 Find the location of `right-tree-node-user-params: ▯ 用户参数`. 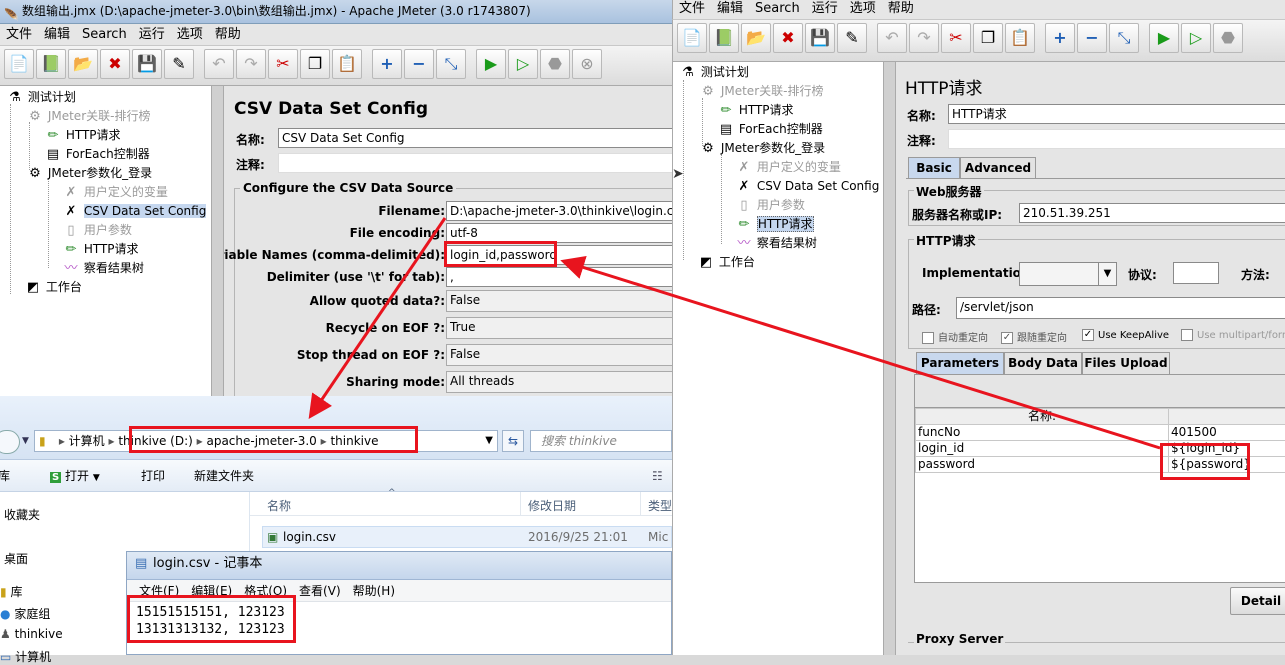

right-tree-node-user-params: ▯ 用户参数 is located at coordinates (770, 205).